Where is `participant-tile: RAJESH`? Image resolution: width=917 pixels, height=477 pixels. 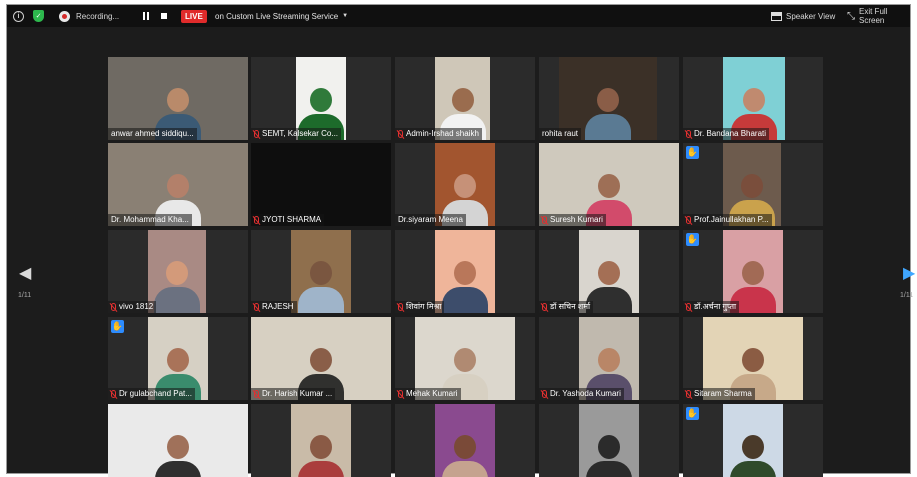
participant-tile: RAJESH is located at coordinates (321, 271).